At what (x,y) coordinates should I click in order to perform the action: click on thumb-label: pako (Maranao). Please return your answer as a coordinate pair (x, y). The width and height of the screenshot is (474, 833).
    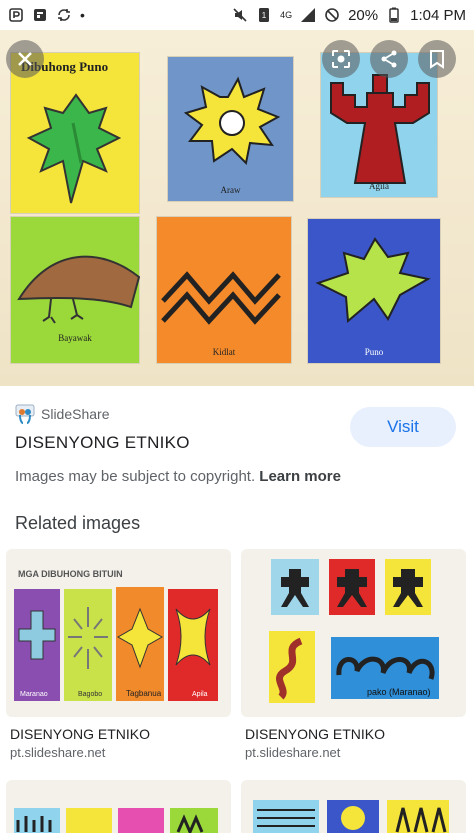
    Looking at the image, I should click on (399, 692).